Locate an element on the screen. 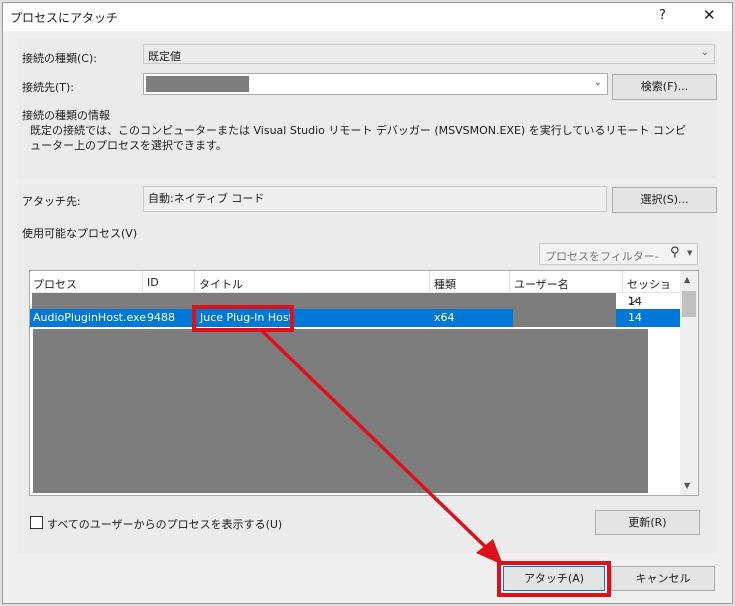 The image size is (735, 606). annotation-arrow is located at coordinates (381, 447).